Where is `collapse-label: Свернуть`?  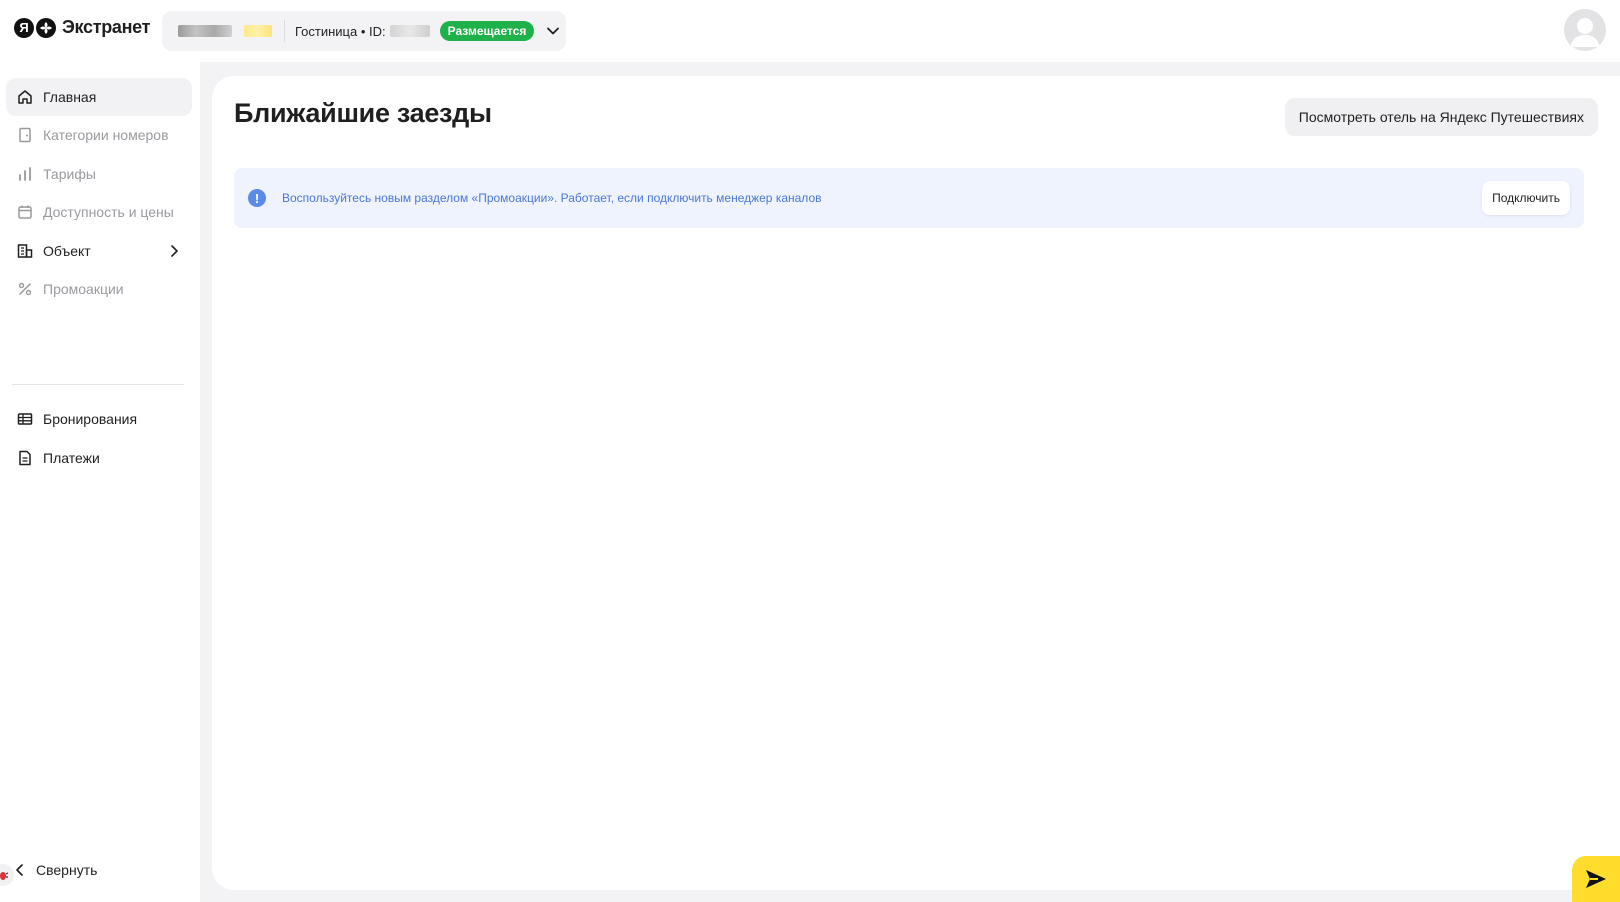 collapse-label: Свернуть is located at coordinates (67, 870).